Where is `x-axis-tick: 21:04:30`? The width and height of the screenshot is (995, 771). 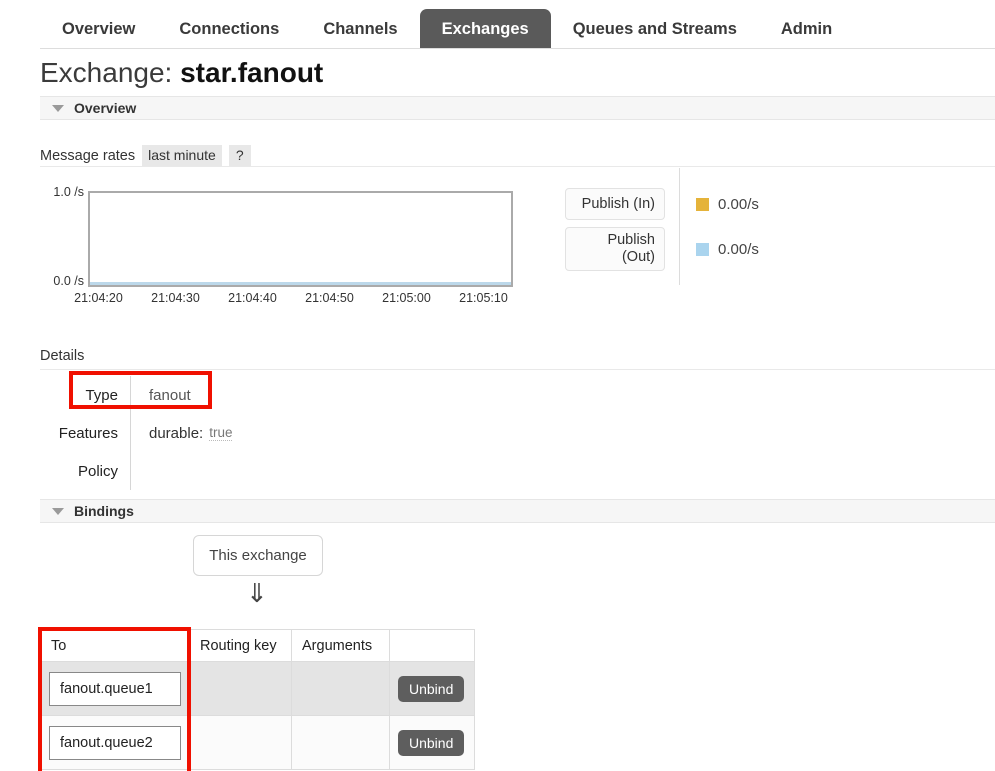
x-axis-tick: 21:04:30 is located at coordinates (175, 298).